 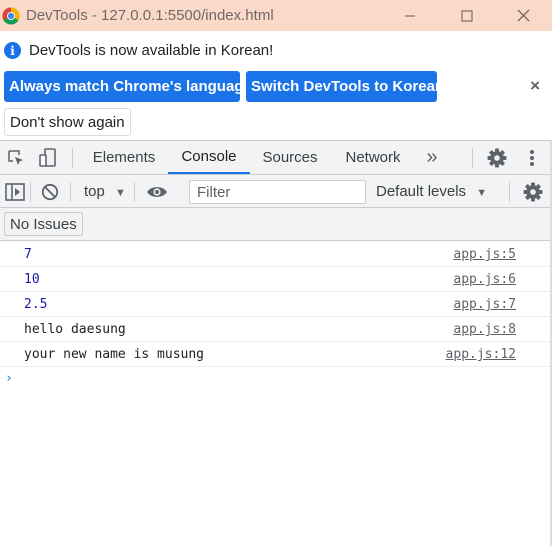 I want to click on no-issues-button: No Issues, so click(x=43, y=224).